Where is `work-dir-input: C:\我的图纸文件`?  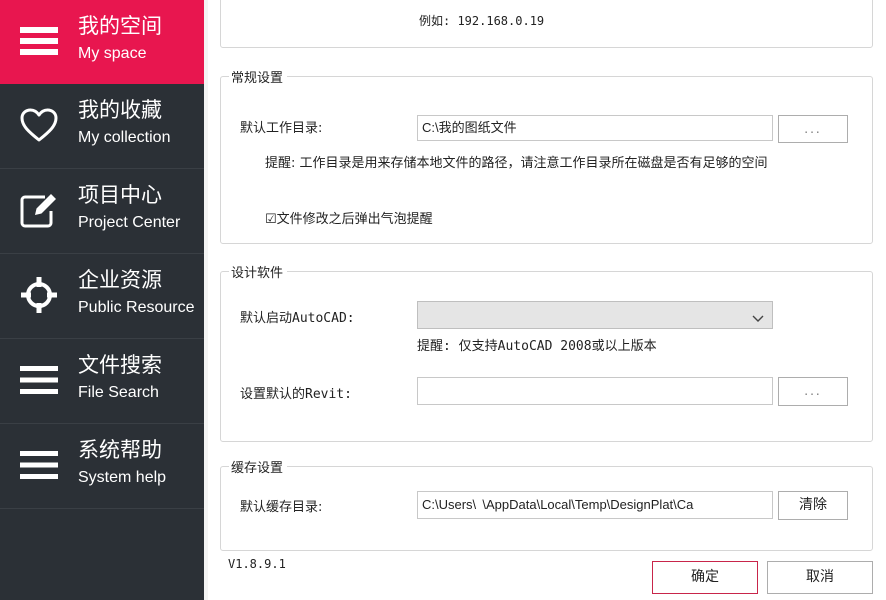 work-dir-input: C:\我的图纸文件 is located at coordinates (595, 128).